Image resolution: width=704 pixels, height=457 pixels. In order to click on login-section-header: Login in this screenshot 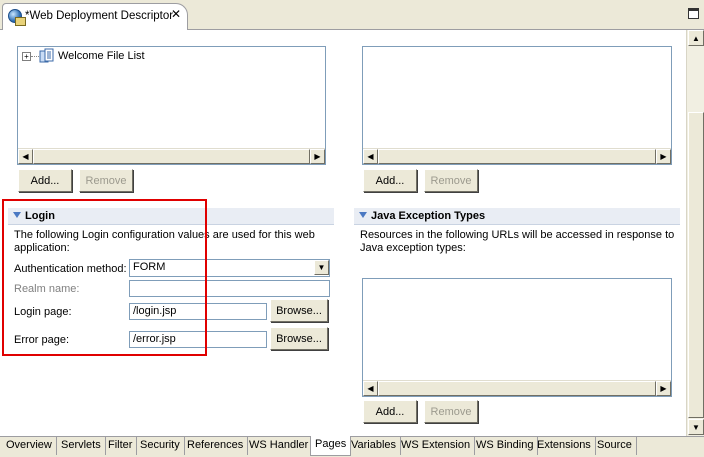, I will do `click(171, 216)`.